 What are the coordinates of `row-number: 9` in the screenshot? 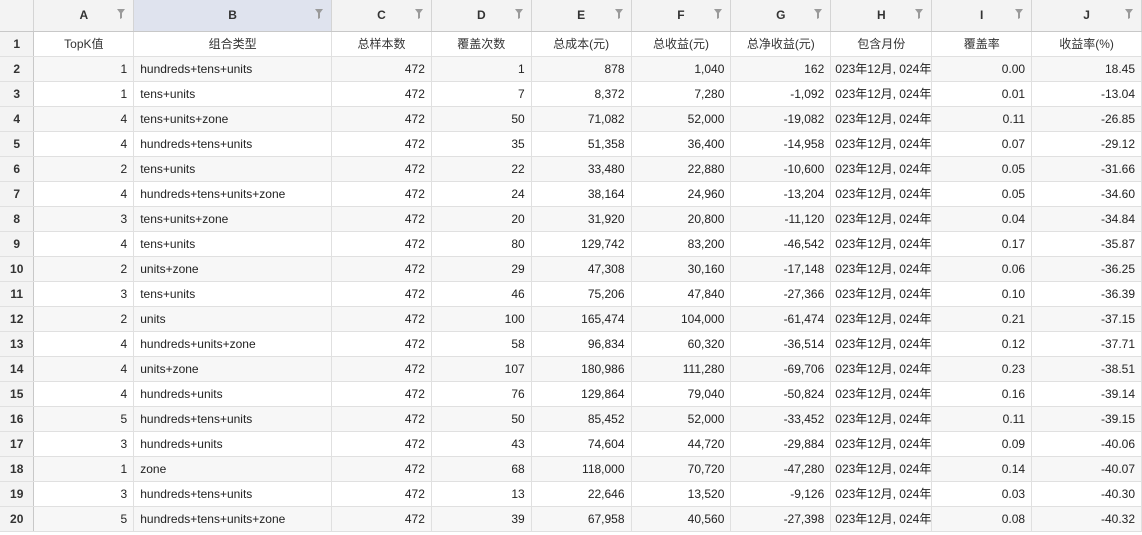 It's located at (17, 244).